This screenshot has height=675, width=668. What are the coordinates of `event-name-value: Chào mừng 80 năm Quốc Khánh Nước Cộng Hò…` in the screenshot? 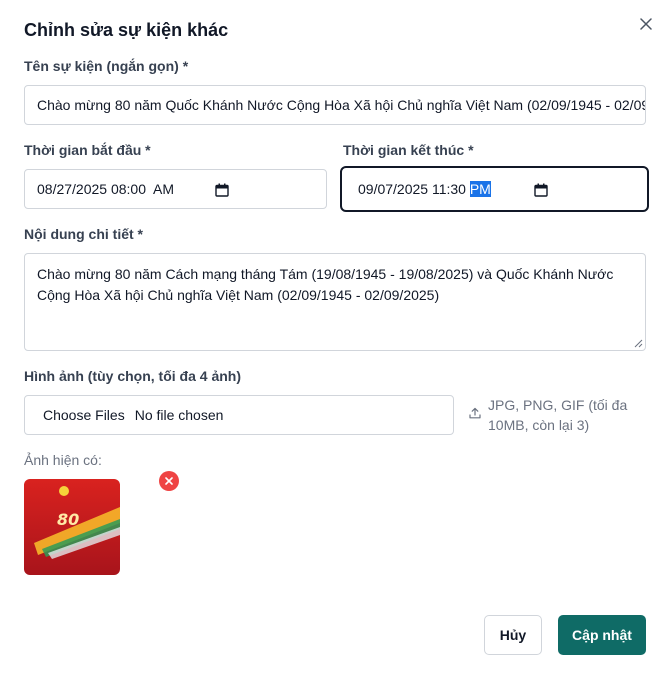 It's located at (341, 105).